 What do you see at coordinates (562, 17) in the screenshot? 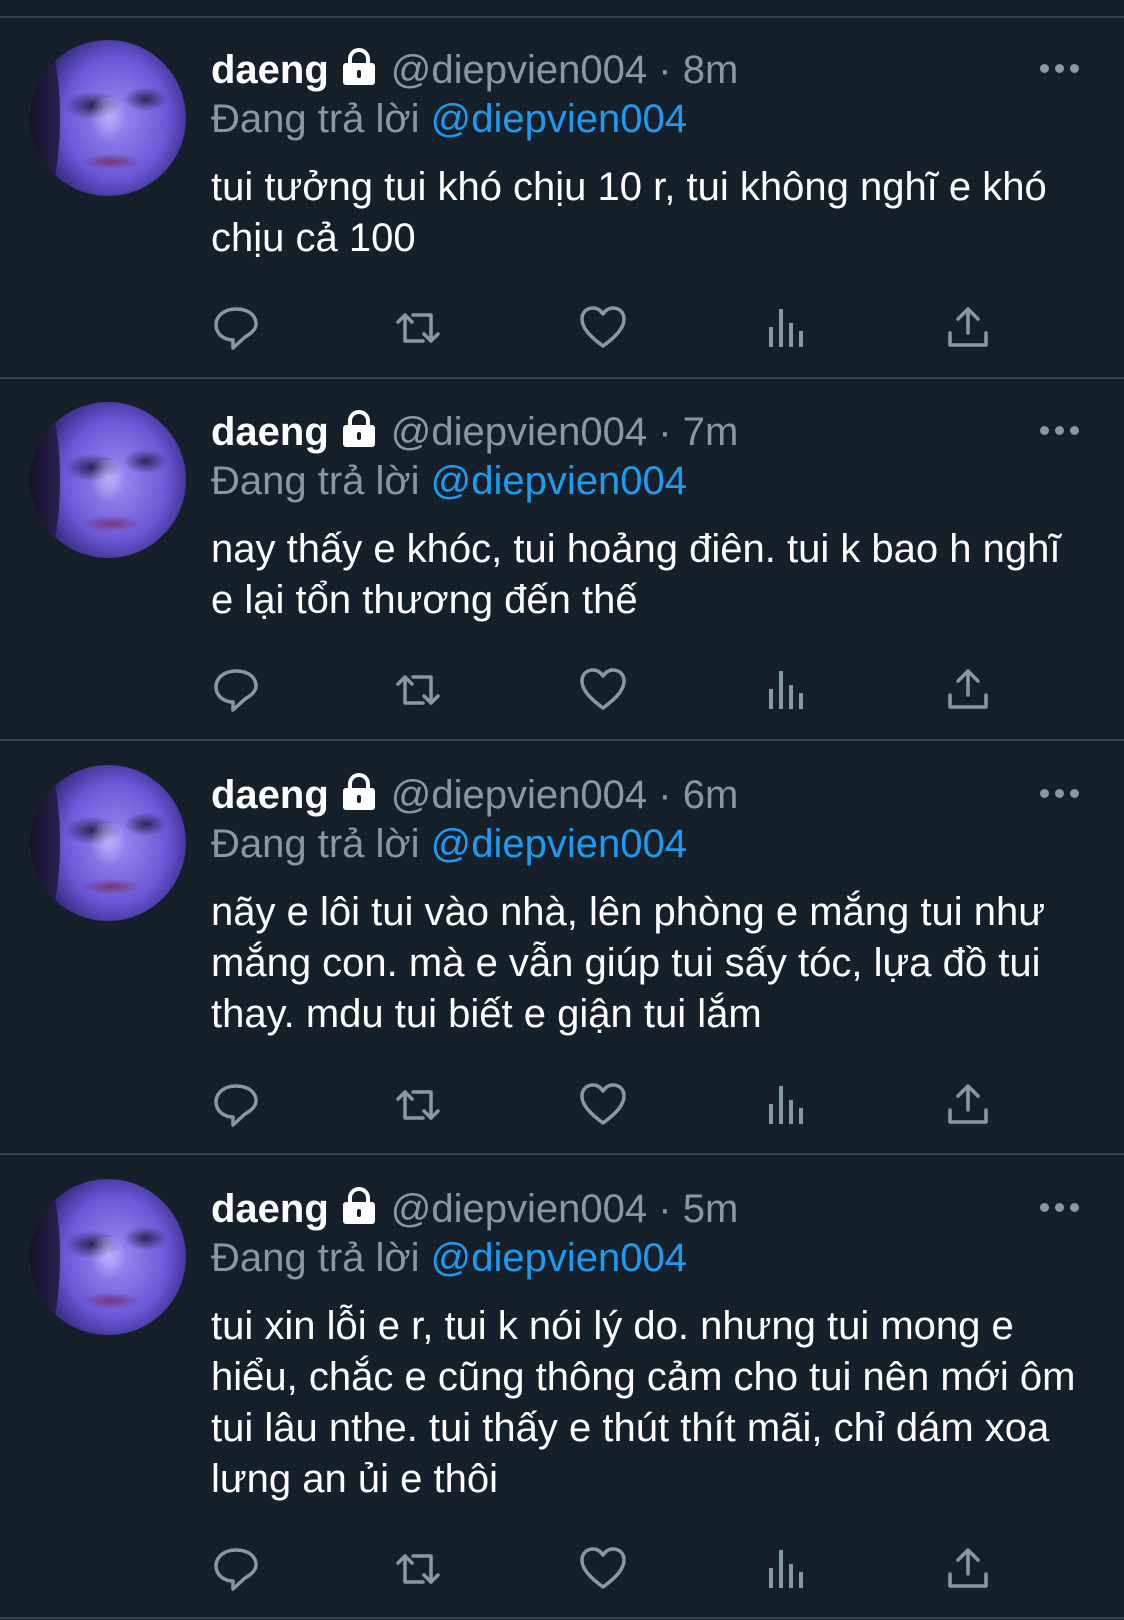
I see `top-divider` at bounding box center [562, 17].